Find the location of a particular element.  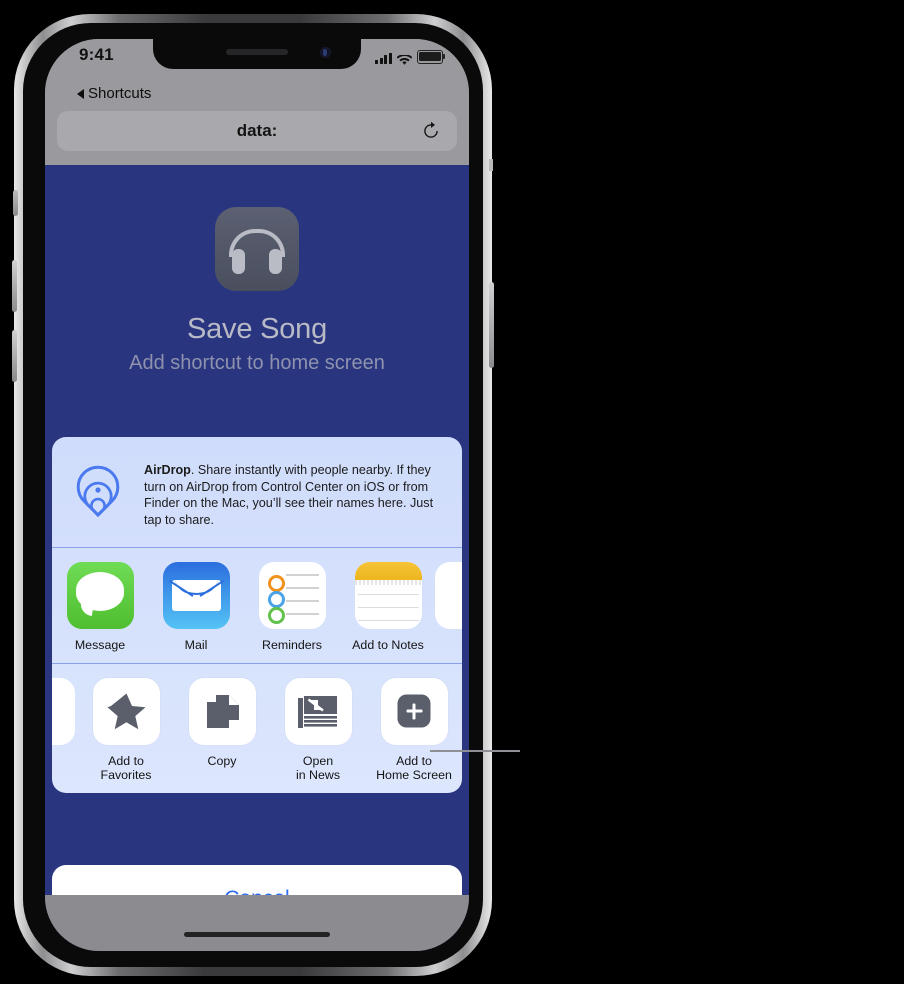

notch is located at coordinates (257, 54).